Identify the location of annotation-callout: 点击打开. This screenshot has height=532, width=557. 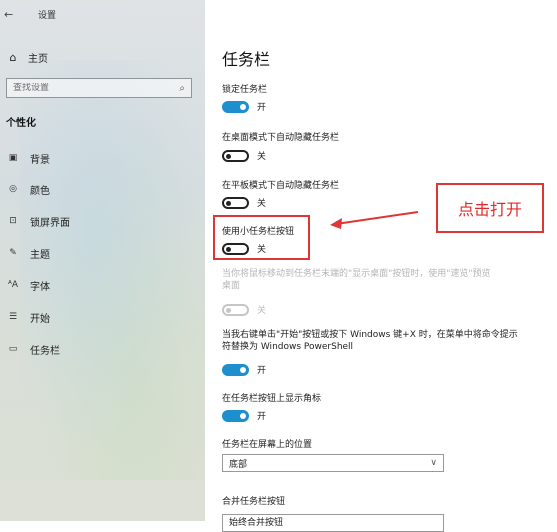
(490, 208).